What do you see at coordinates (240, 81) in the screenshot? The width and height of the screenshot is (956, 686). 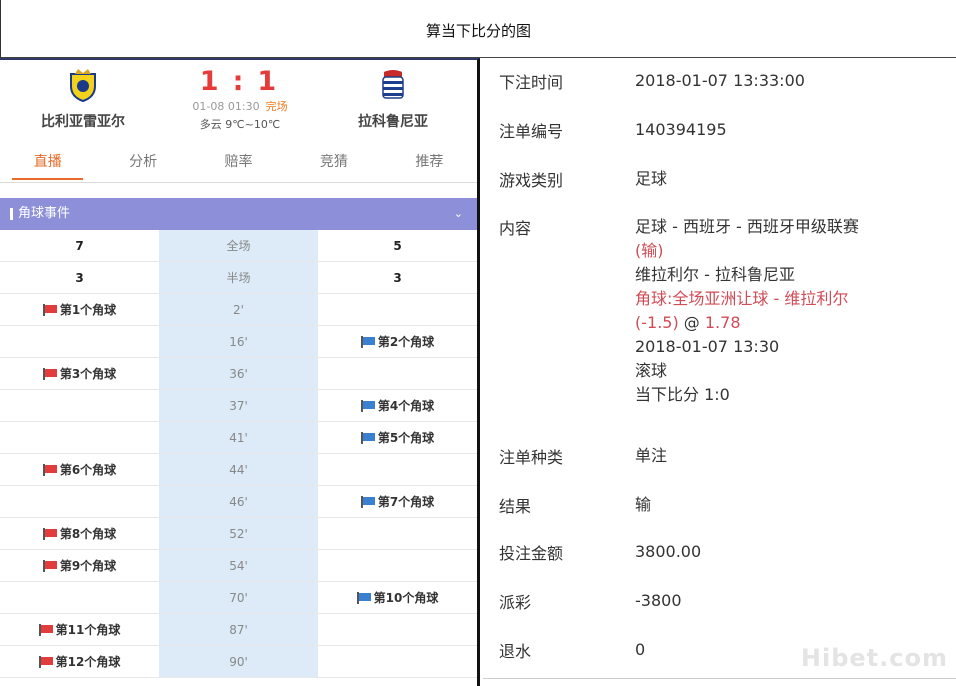 I see `score: 1:1` at bounding box center [240, 81].